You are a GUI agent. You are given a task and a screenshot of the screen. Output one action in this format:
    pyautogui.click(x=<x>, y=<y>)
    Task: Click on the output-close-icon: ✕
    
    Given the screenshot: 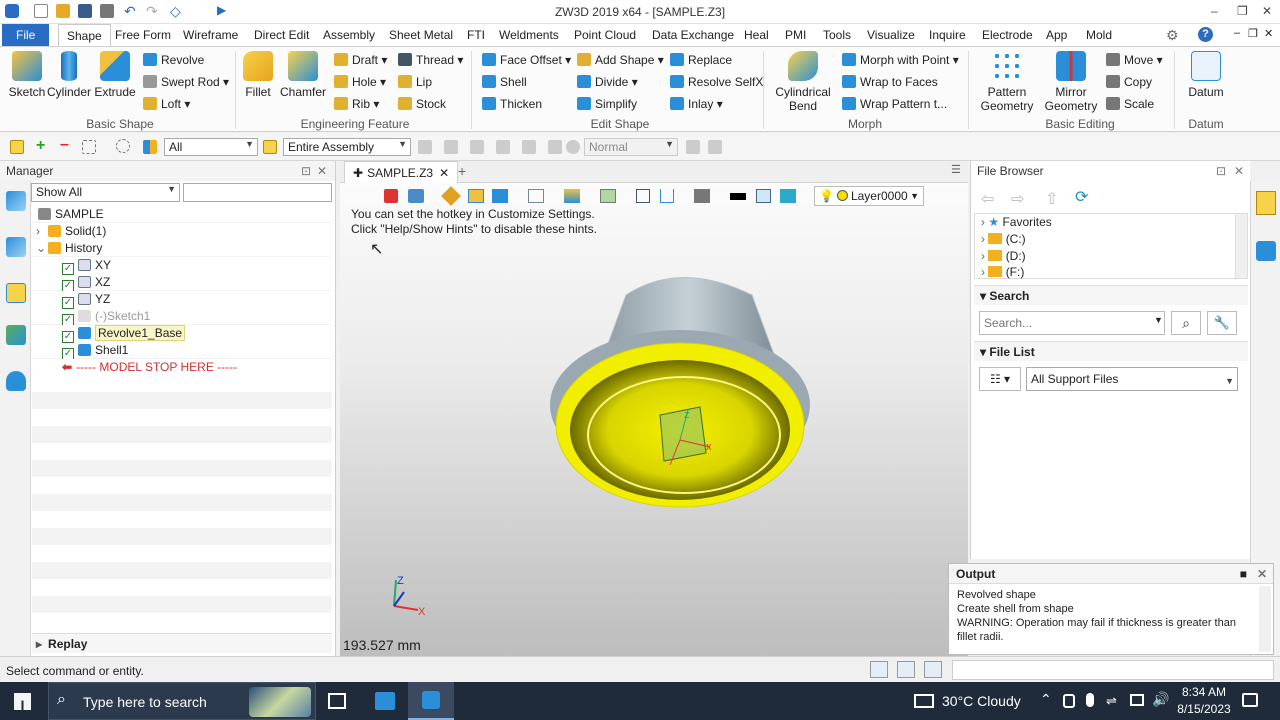 What is the action you would take?
    pyautogui.click(x=1262, y=574)
    